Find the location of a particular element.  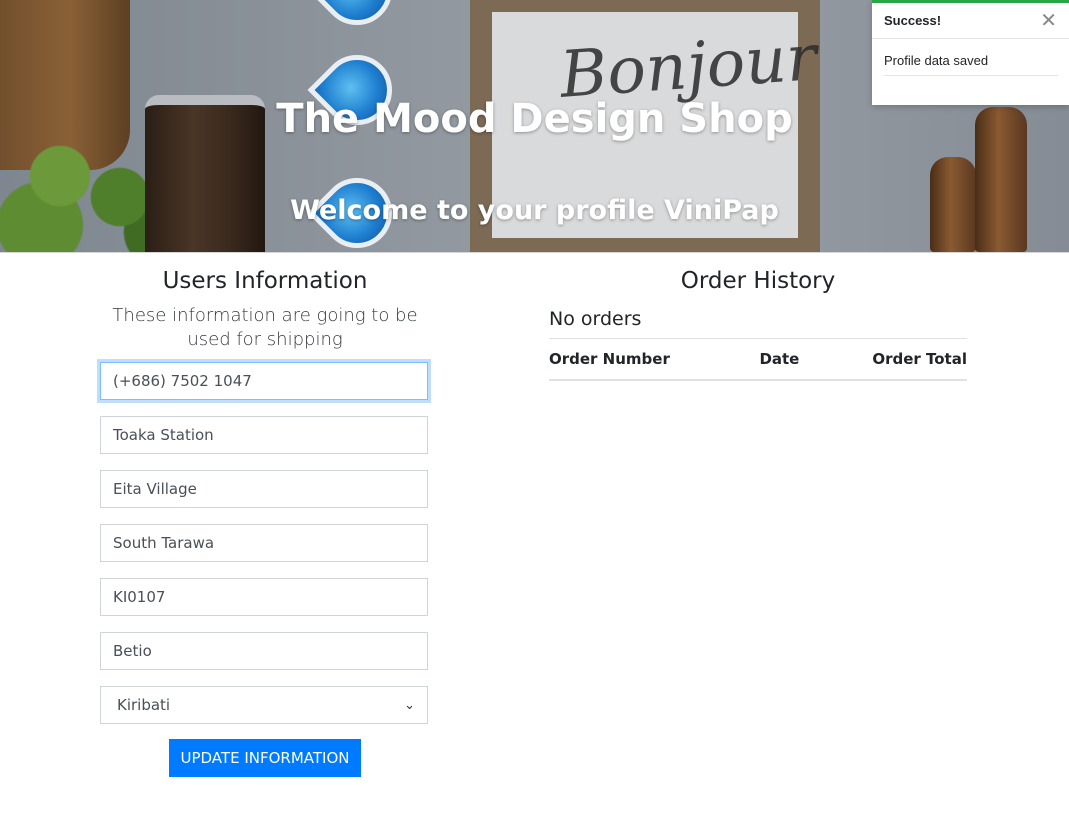

chevron-down-icon: ⌄ is located at coordinates (409, 705).